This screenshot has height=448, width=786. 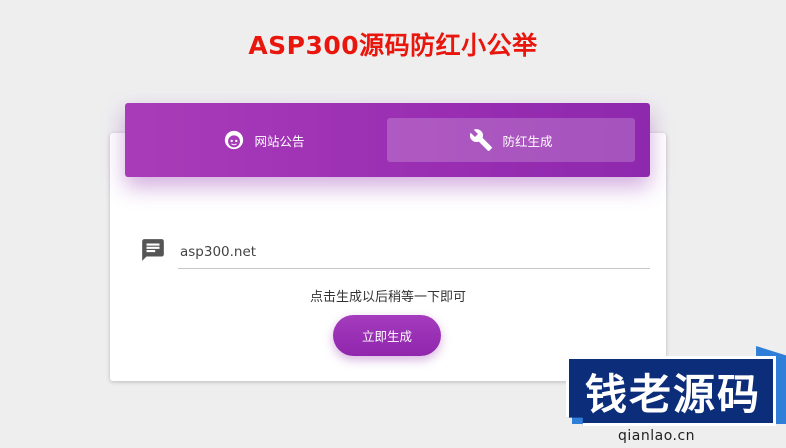 I want to click on generate-button: 立即生成, so click(x=387, y=335).